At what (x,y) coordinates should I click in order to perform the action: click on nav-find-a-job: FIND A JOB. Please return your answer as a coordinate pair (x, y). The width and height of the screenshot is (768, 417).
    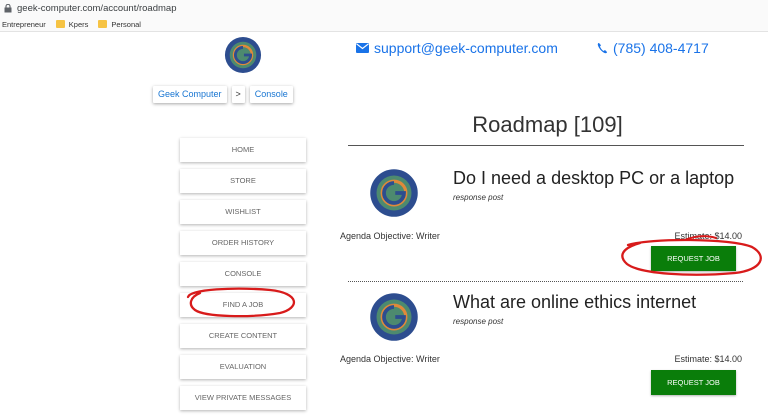
    Looking at the image, I should click on (243, 305).